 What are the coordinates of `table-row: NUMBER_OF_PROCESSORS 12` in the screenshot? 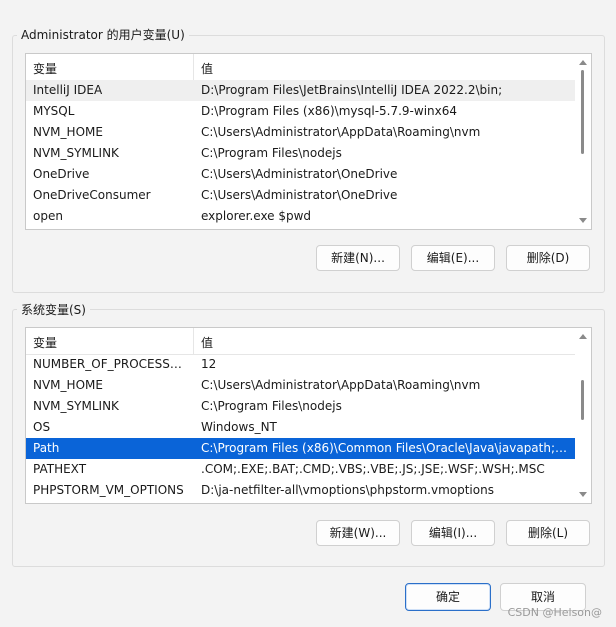 It's located at (300, 364).